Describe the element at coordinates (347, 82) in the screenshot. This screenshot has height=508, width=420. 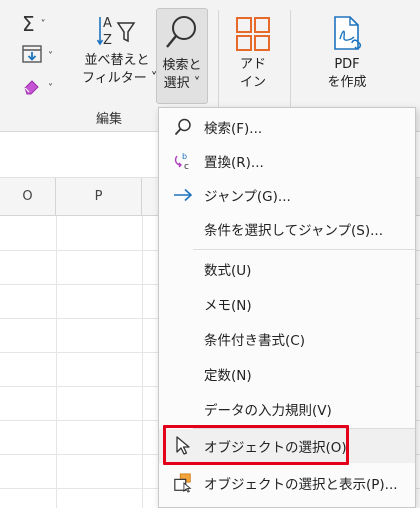
I see `pdf-label-line2: を作成` at that location.